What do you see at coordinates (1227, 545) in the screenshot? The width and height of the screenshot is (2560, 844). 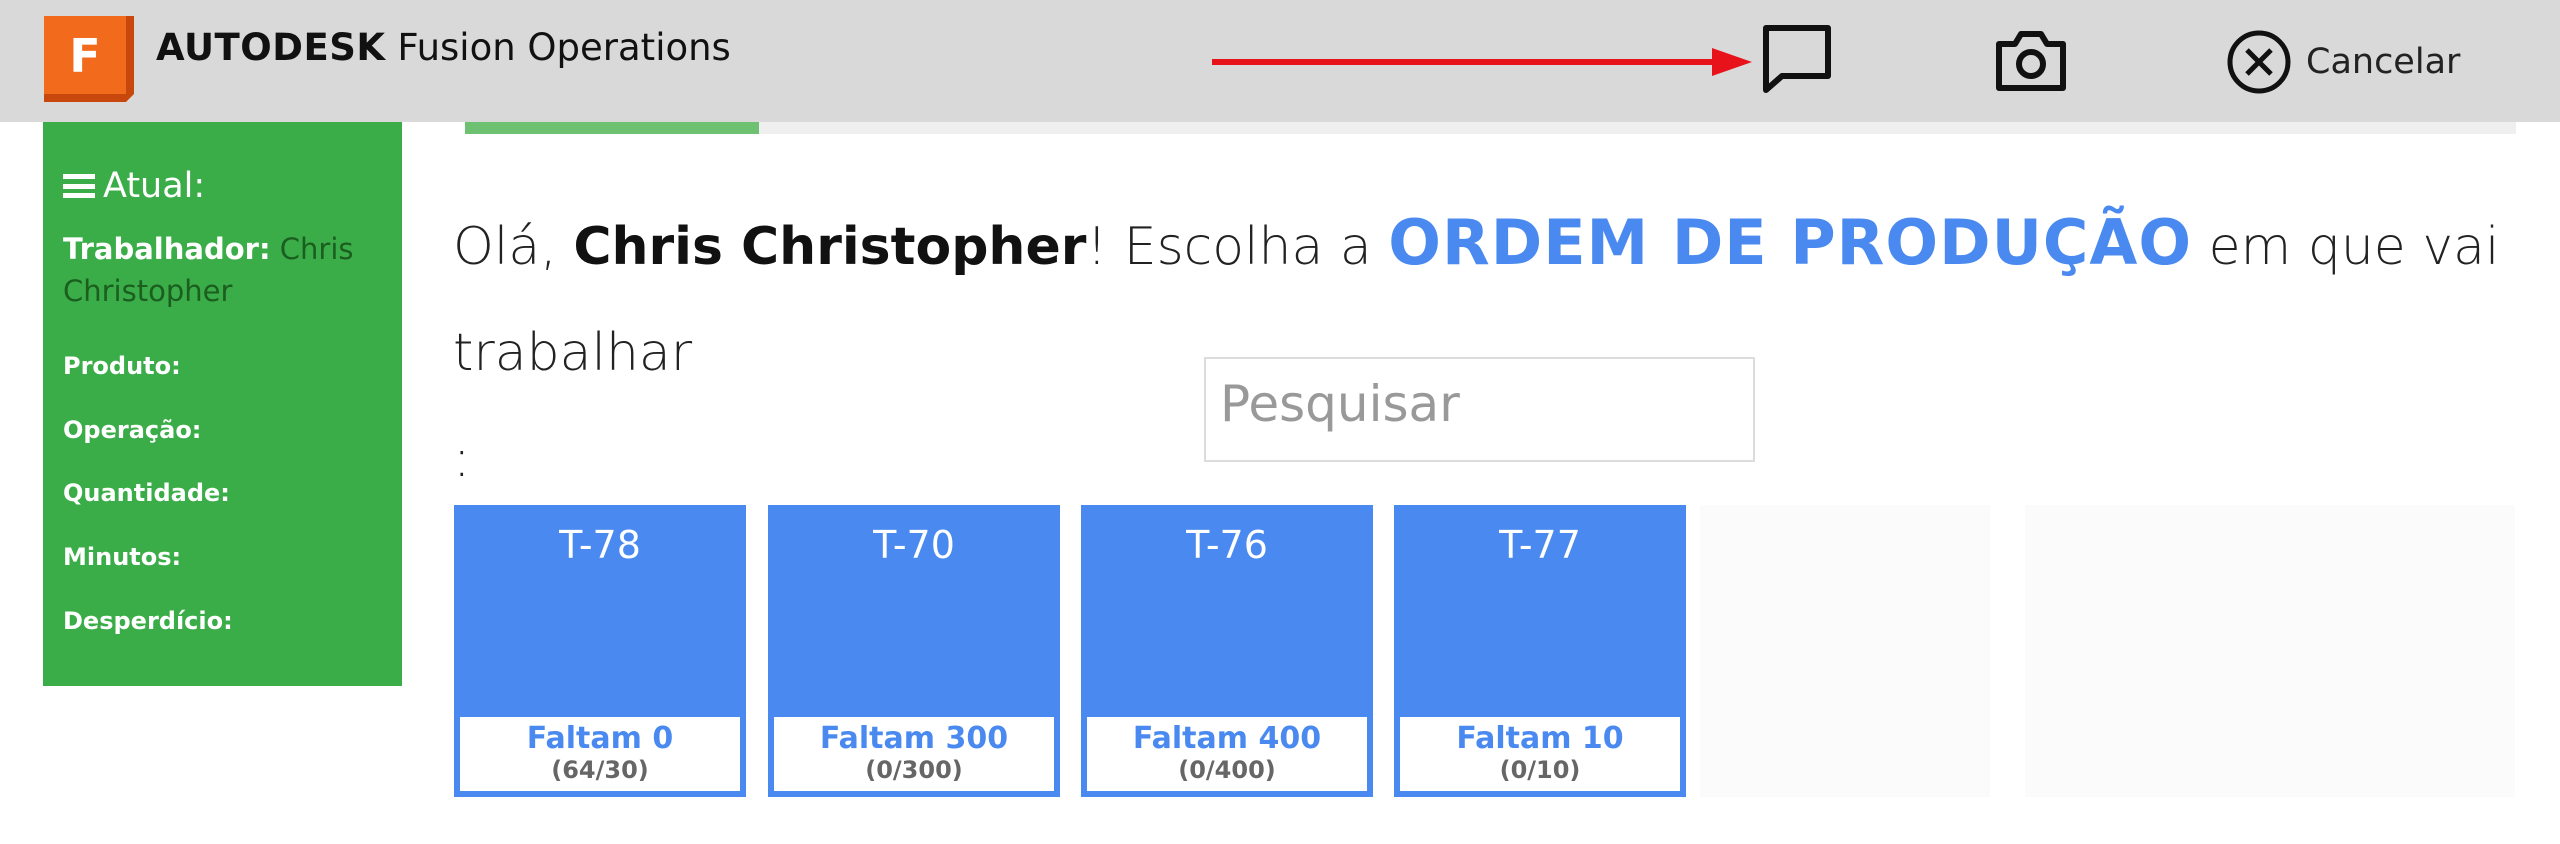 I see `order-code: T-76` at bounding box center [1227, 545].